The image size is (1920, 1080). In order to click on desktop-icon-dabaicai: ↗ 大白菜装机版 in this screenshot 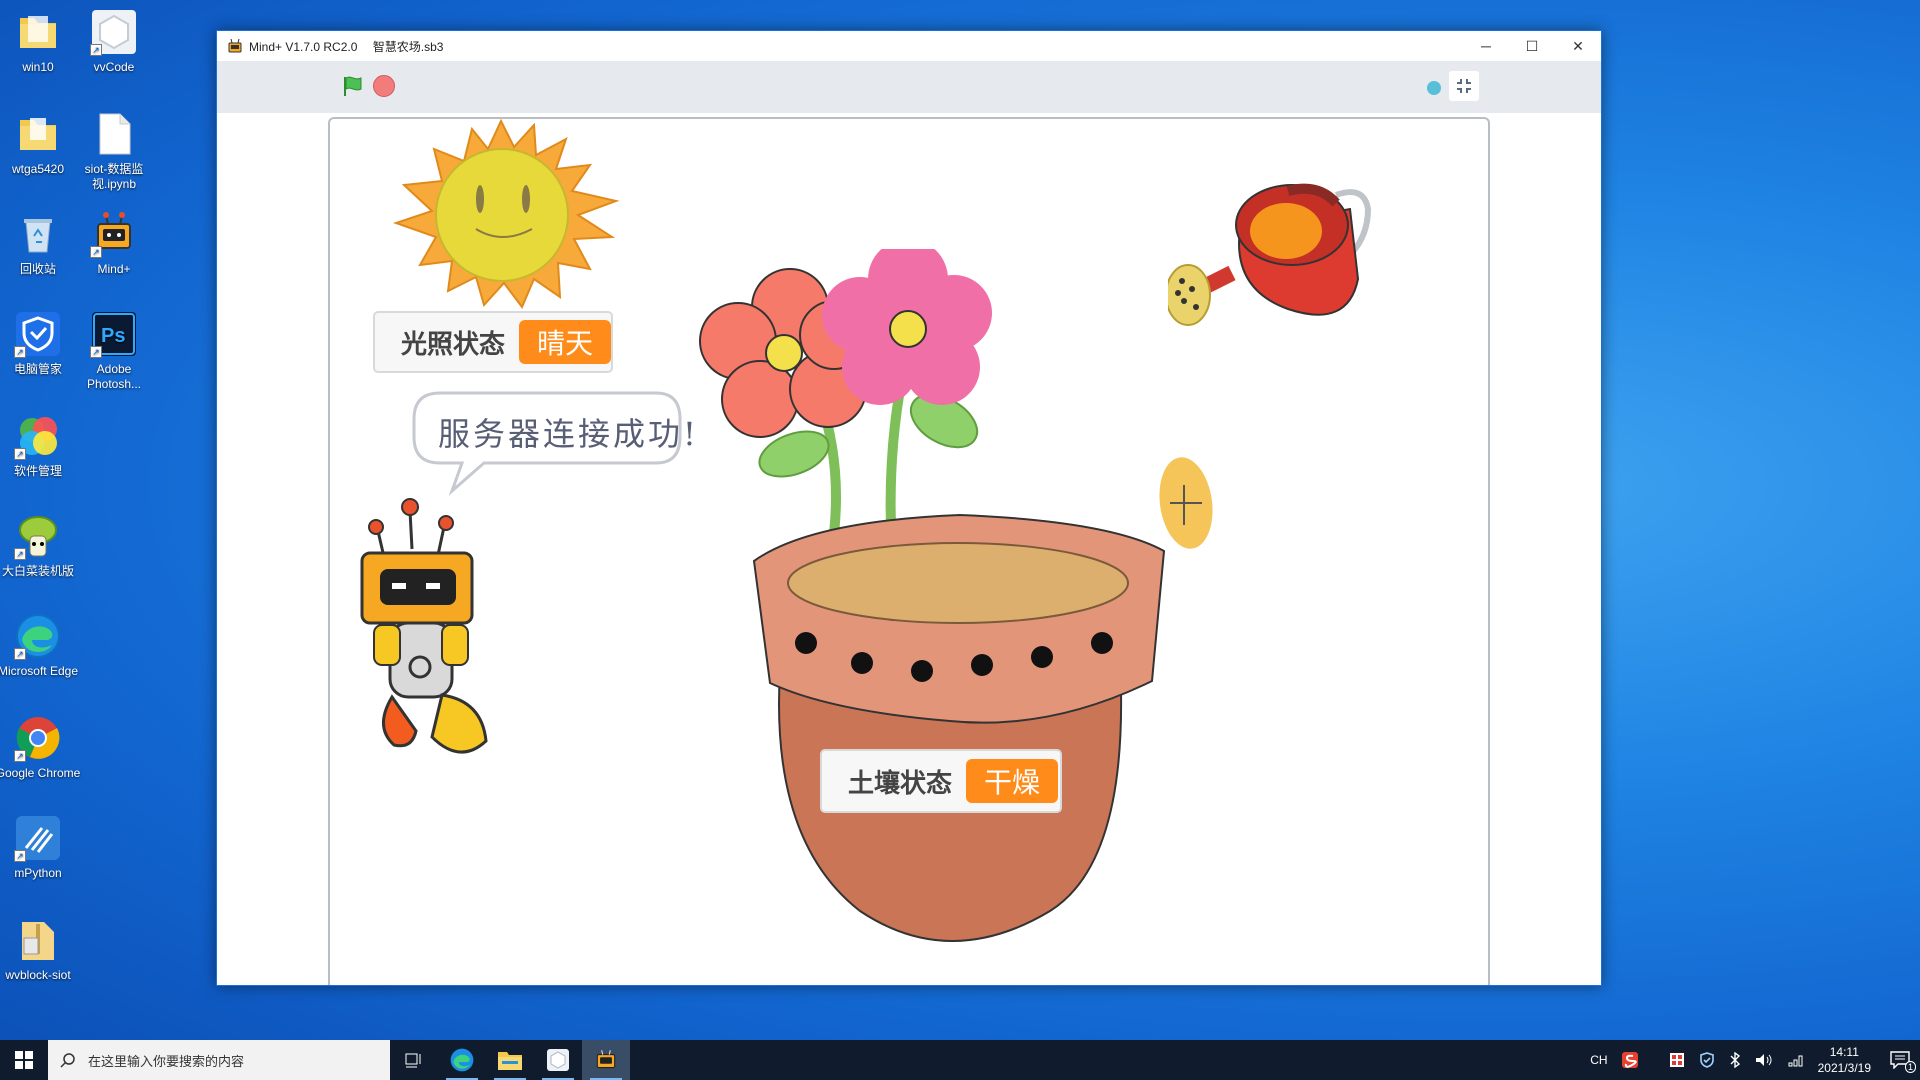, I will do `click(41, 545)`.